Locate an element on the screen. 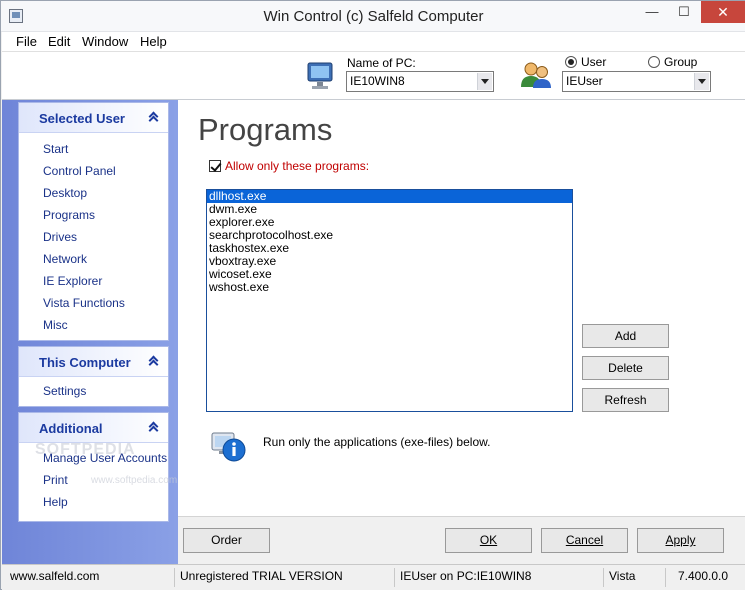 The image size is (745, 590). computer-icon is located at coordinates (320, 75).